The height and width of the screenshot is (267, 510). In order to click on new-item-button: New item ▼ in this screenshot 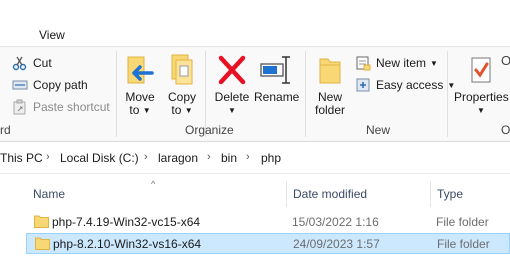, I will do `click(396, 63)`.